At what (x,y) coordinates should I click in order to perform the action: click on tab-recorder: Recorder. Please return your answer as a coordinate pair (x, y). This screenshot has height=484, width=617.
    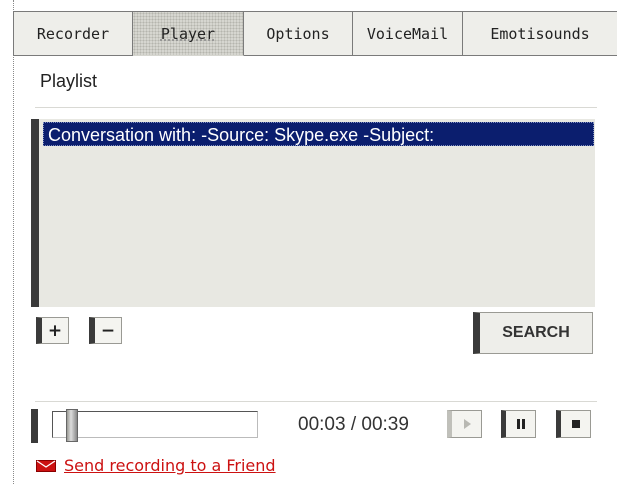
    Looking at the image, I should click on (73, 33).